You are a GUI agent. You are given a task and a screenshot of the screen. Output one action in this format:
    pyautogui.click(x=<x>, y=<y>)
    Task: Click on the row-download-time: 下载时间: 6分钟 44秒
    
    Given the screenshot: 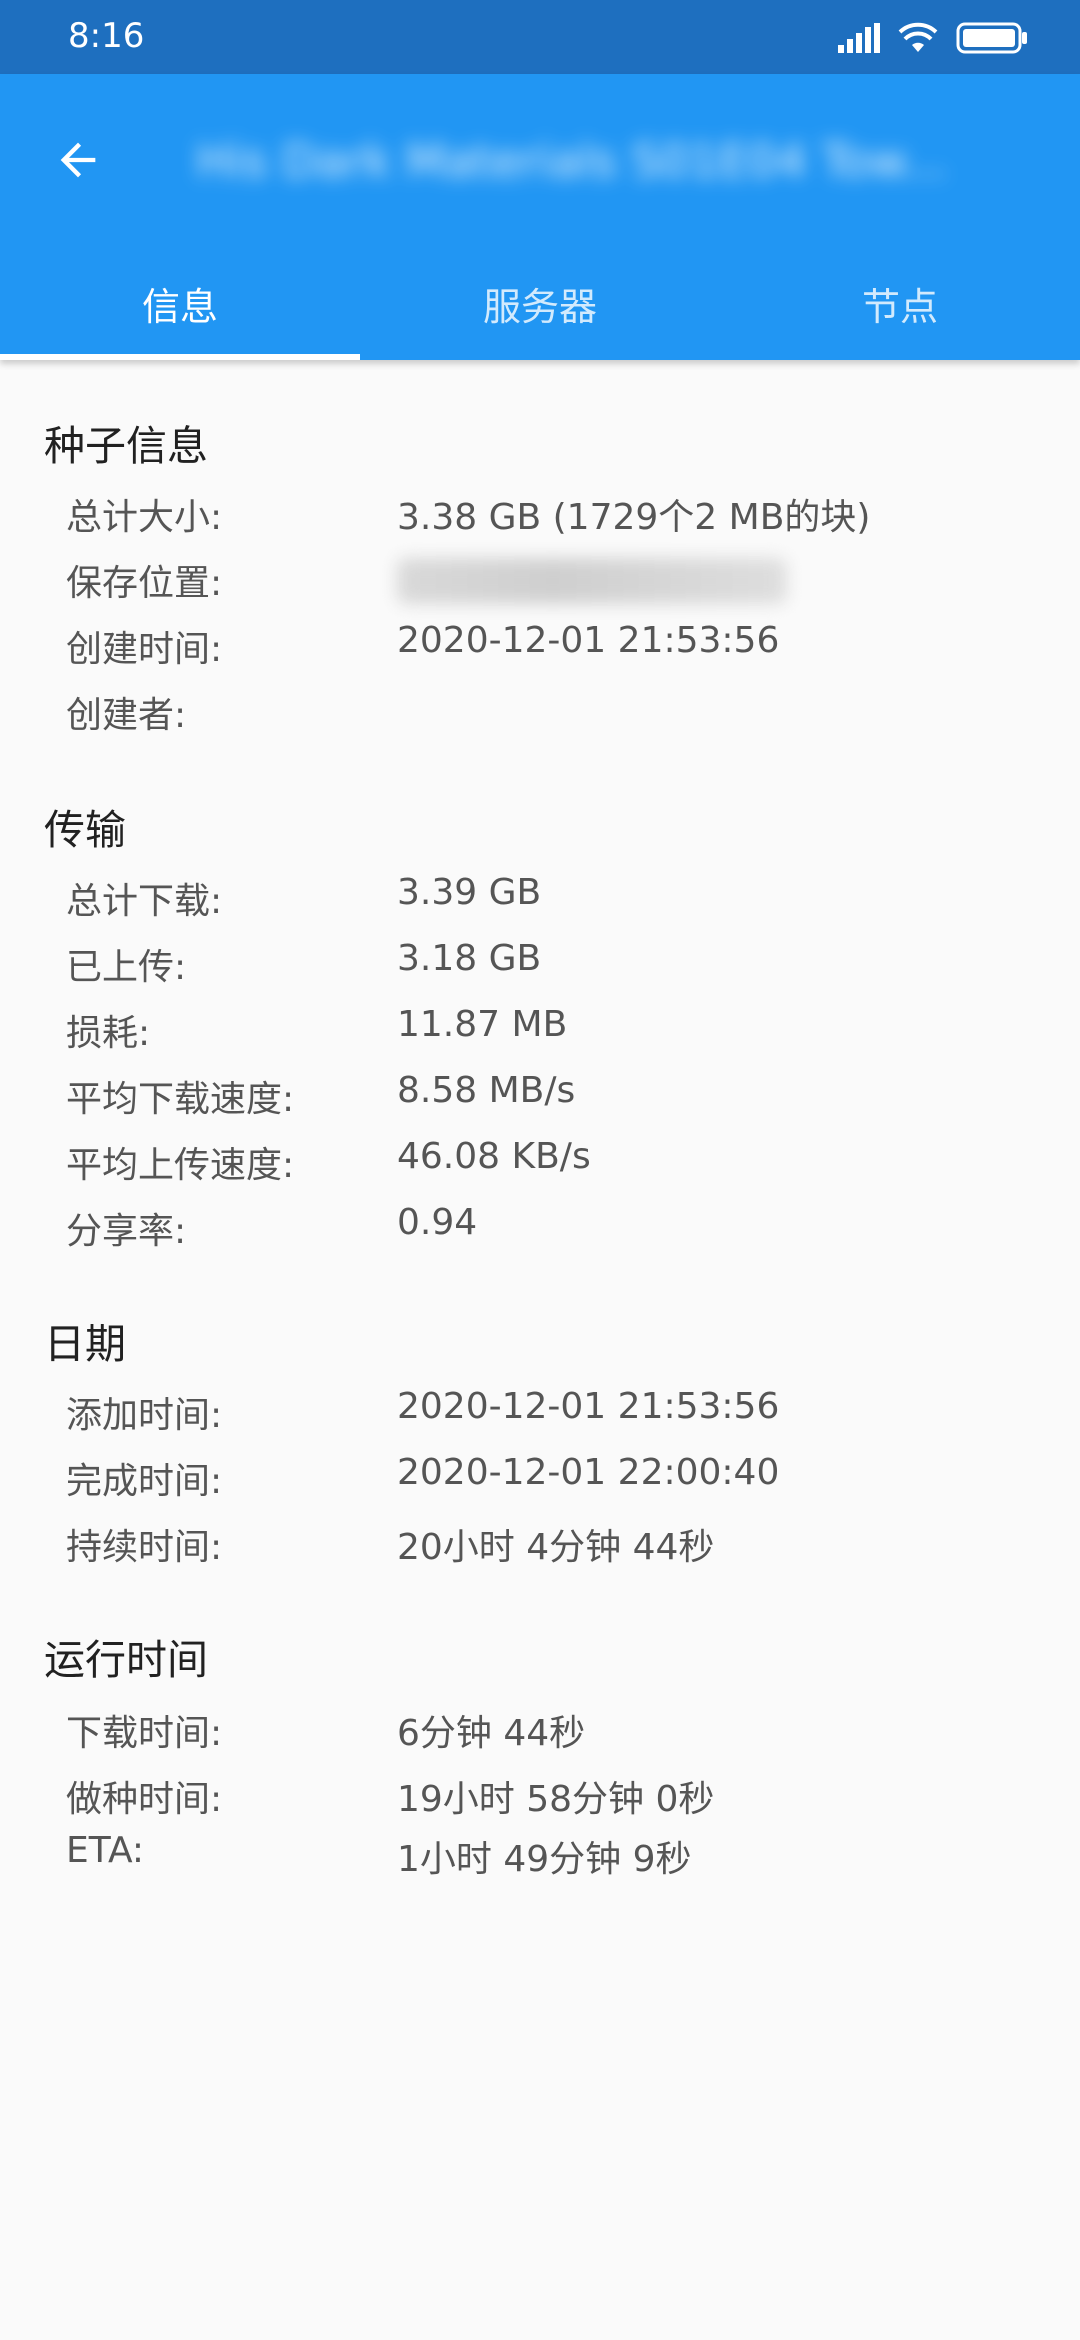 What is the action you would take?
    pyautogui.click(x=540, y=1734)
    